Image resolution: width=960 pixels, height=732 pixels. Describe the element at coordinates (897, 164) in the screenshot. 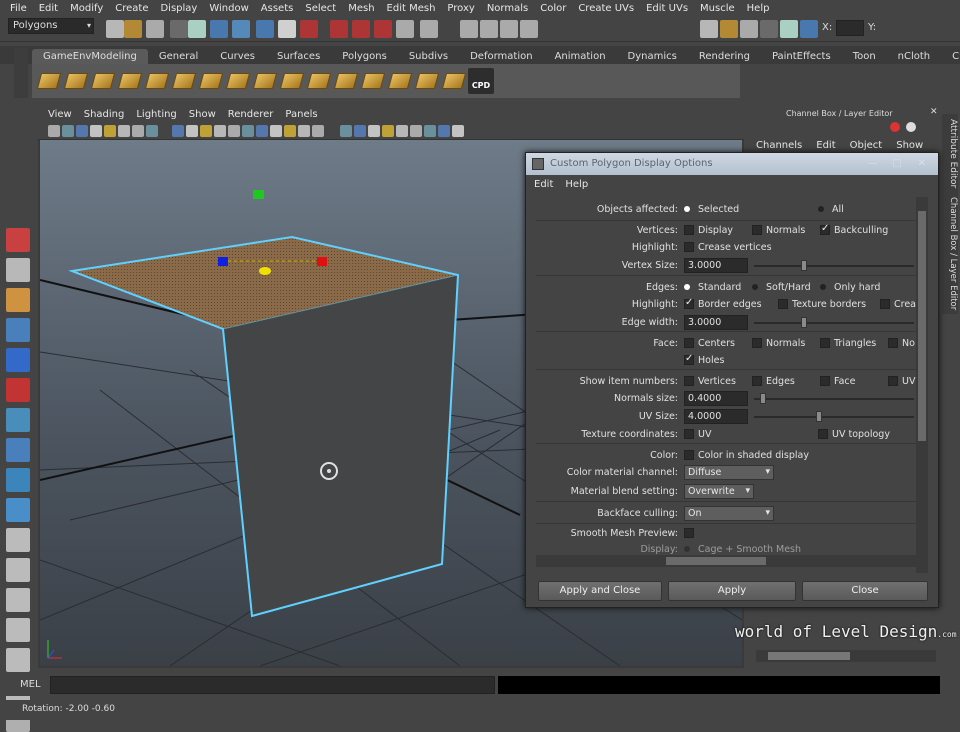

I see `maximize-icon: □` at that location.